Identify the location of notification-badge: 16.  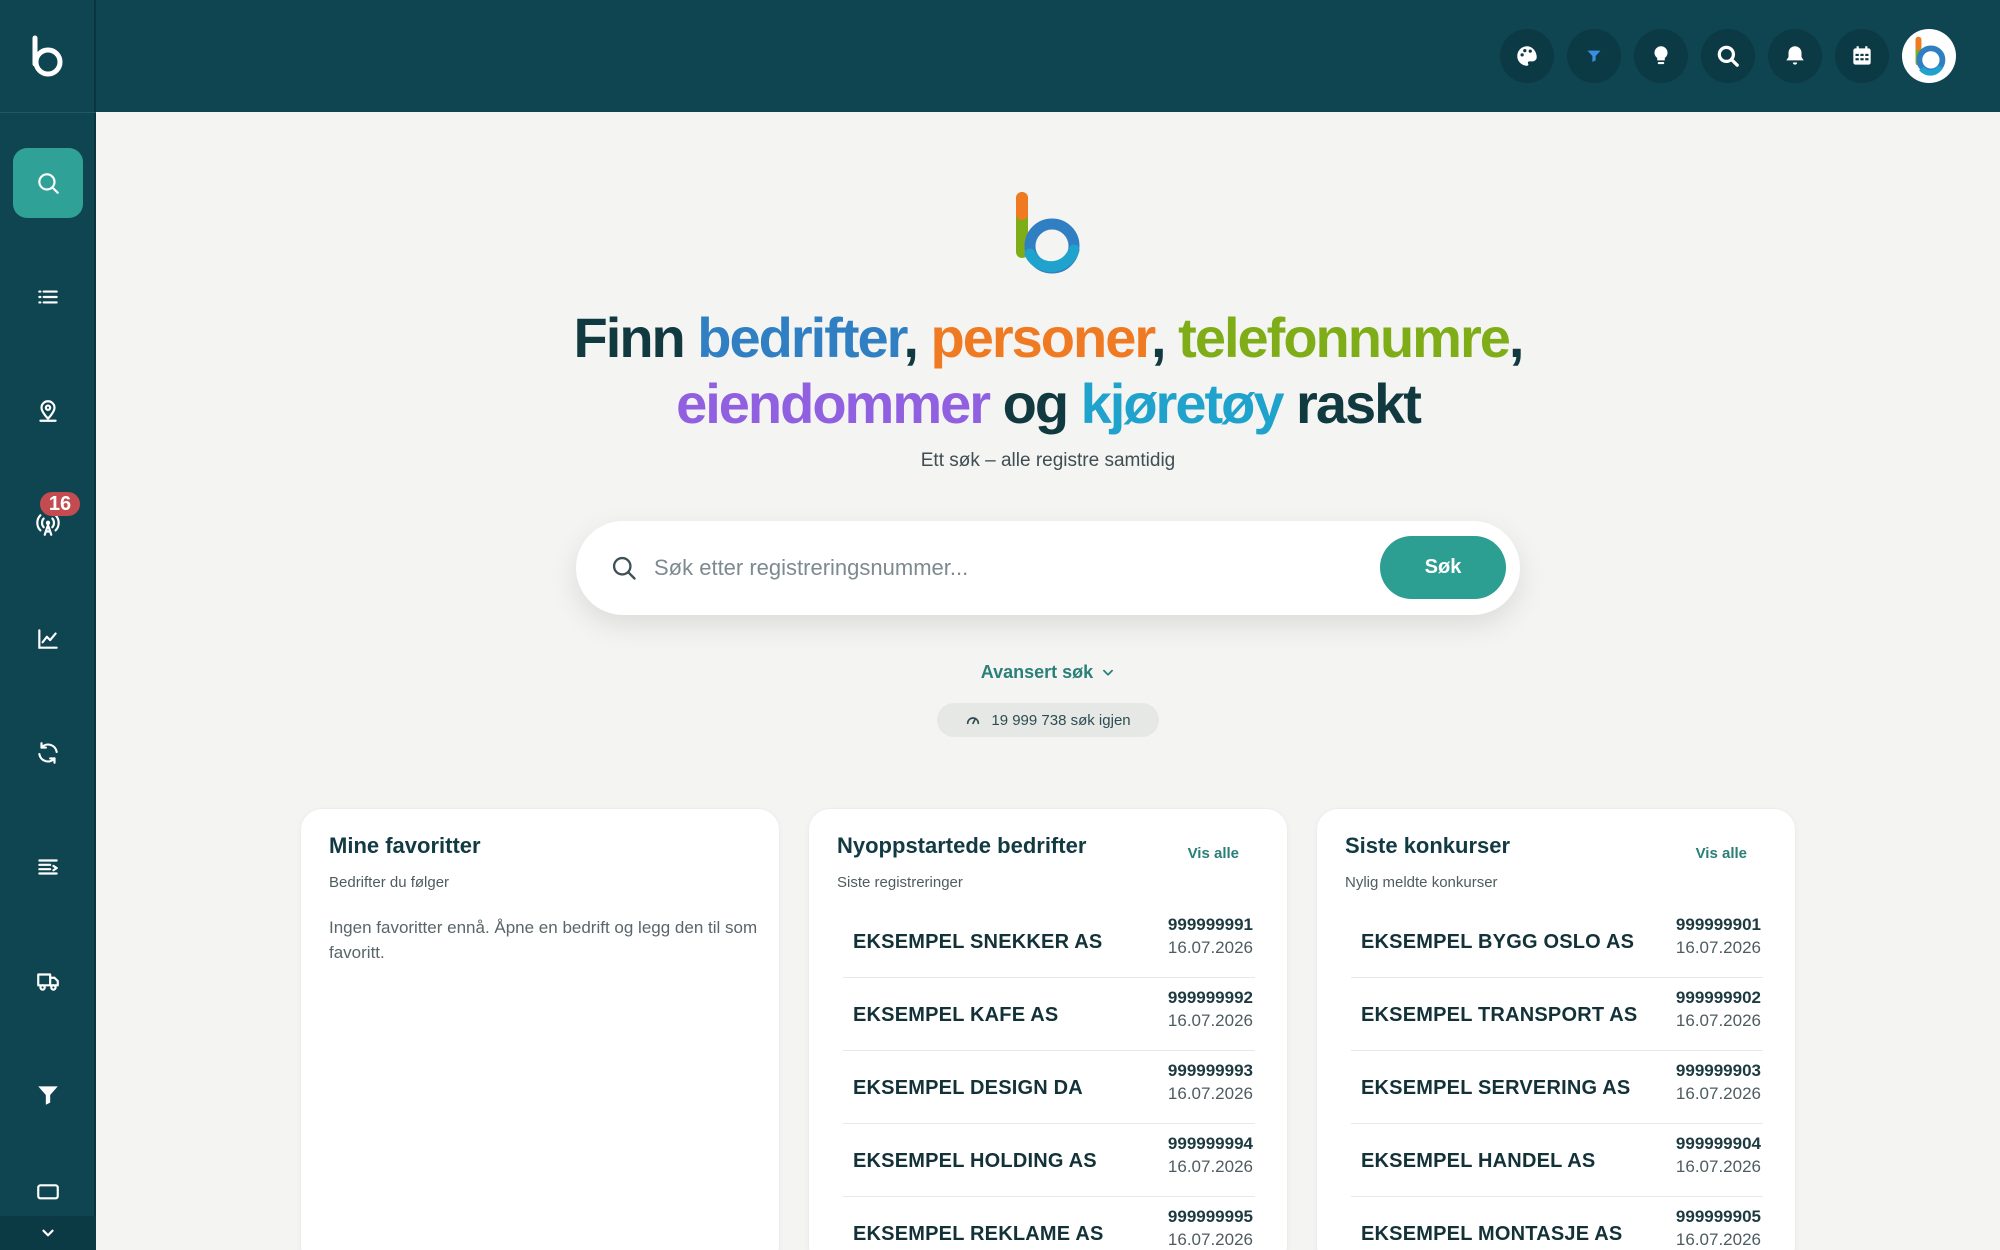
(60, 504).